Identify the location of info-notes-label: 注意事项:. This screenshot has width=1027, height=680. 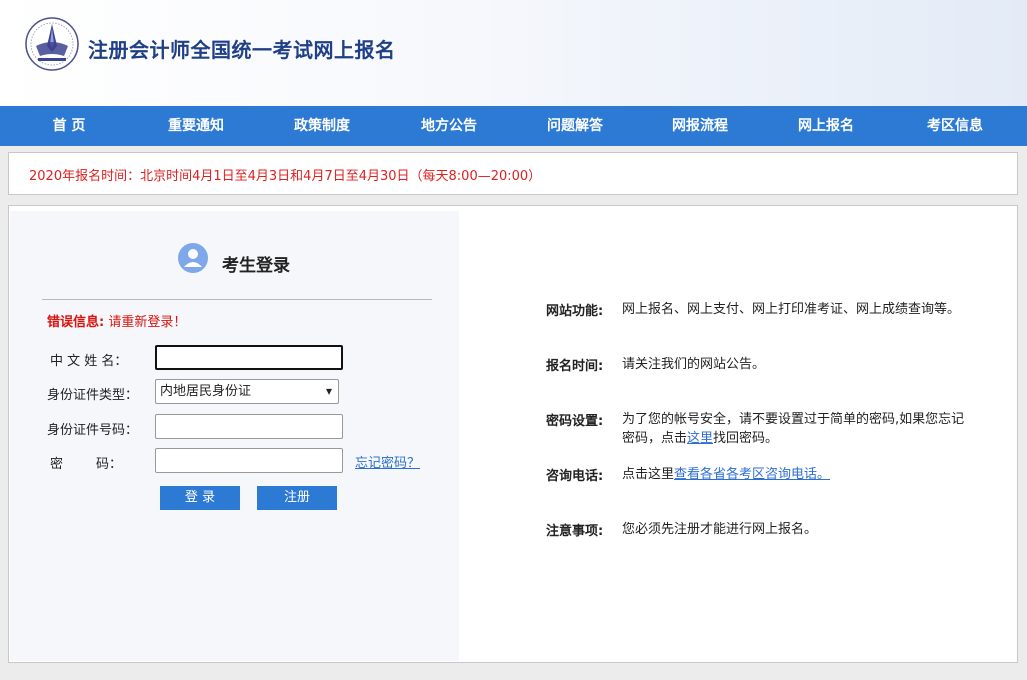
(575, 531).